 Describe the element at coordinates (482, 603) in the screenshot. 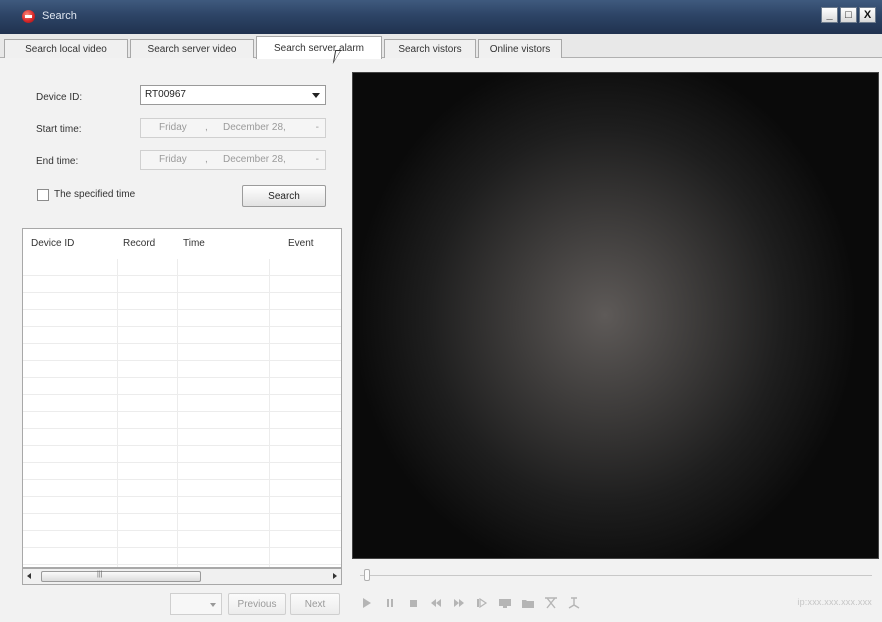

I see `step-forward-icon` at that location.